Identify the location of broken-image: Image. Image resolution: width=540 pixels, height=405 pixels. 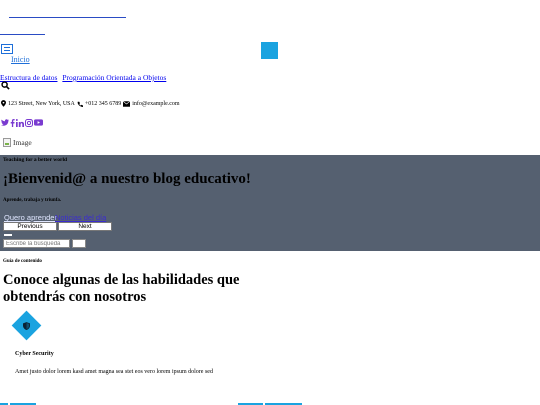
(17, 142).